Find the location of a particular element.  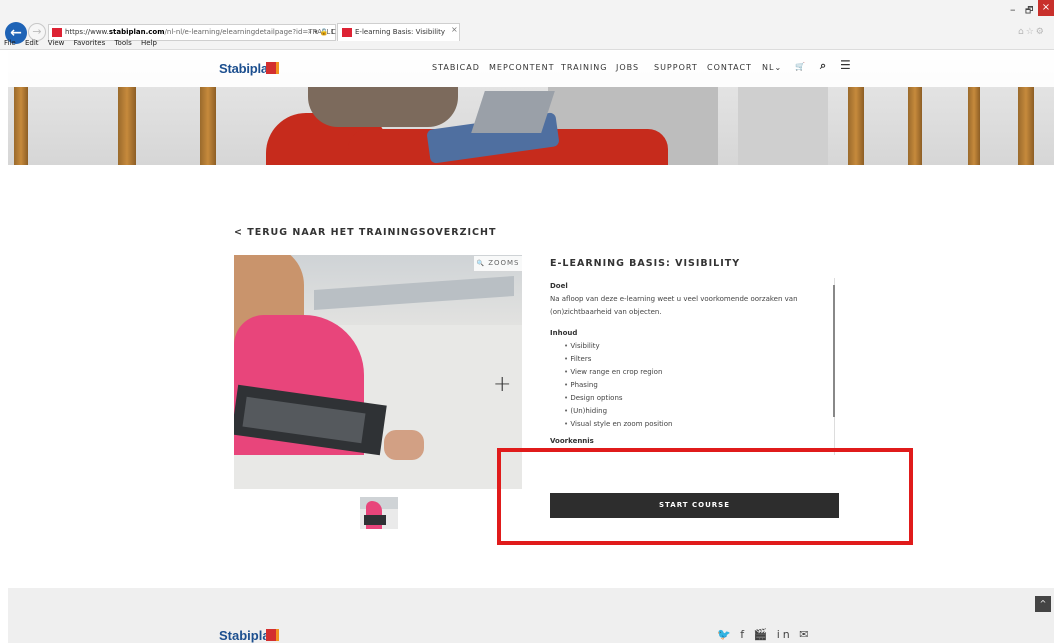

window-minimize-icon: – is located at coordinates (1013, 9).